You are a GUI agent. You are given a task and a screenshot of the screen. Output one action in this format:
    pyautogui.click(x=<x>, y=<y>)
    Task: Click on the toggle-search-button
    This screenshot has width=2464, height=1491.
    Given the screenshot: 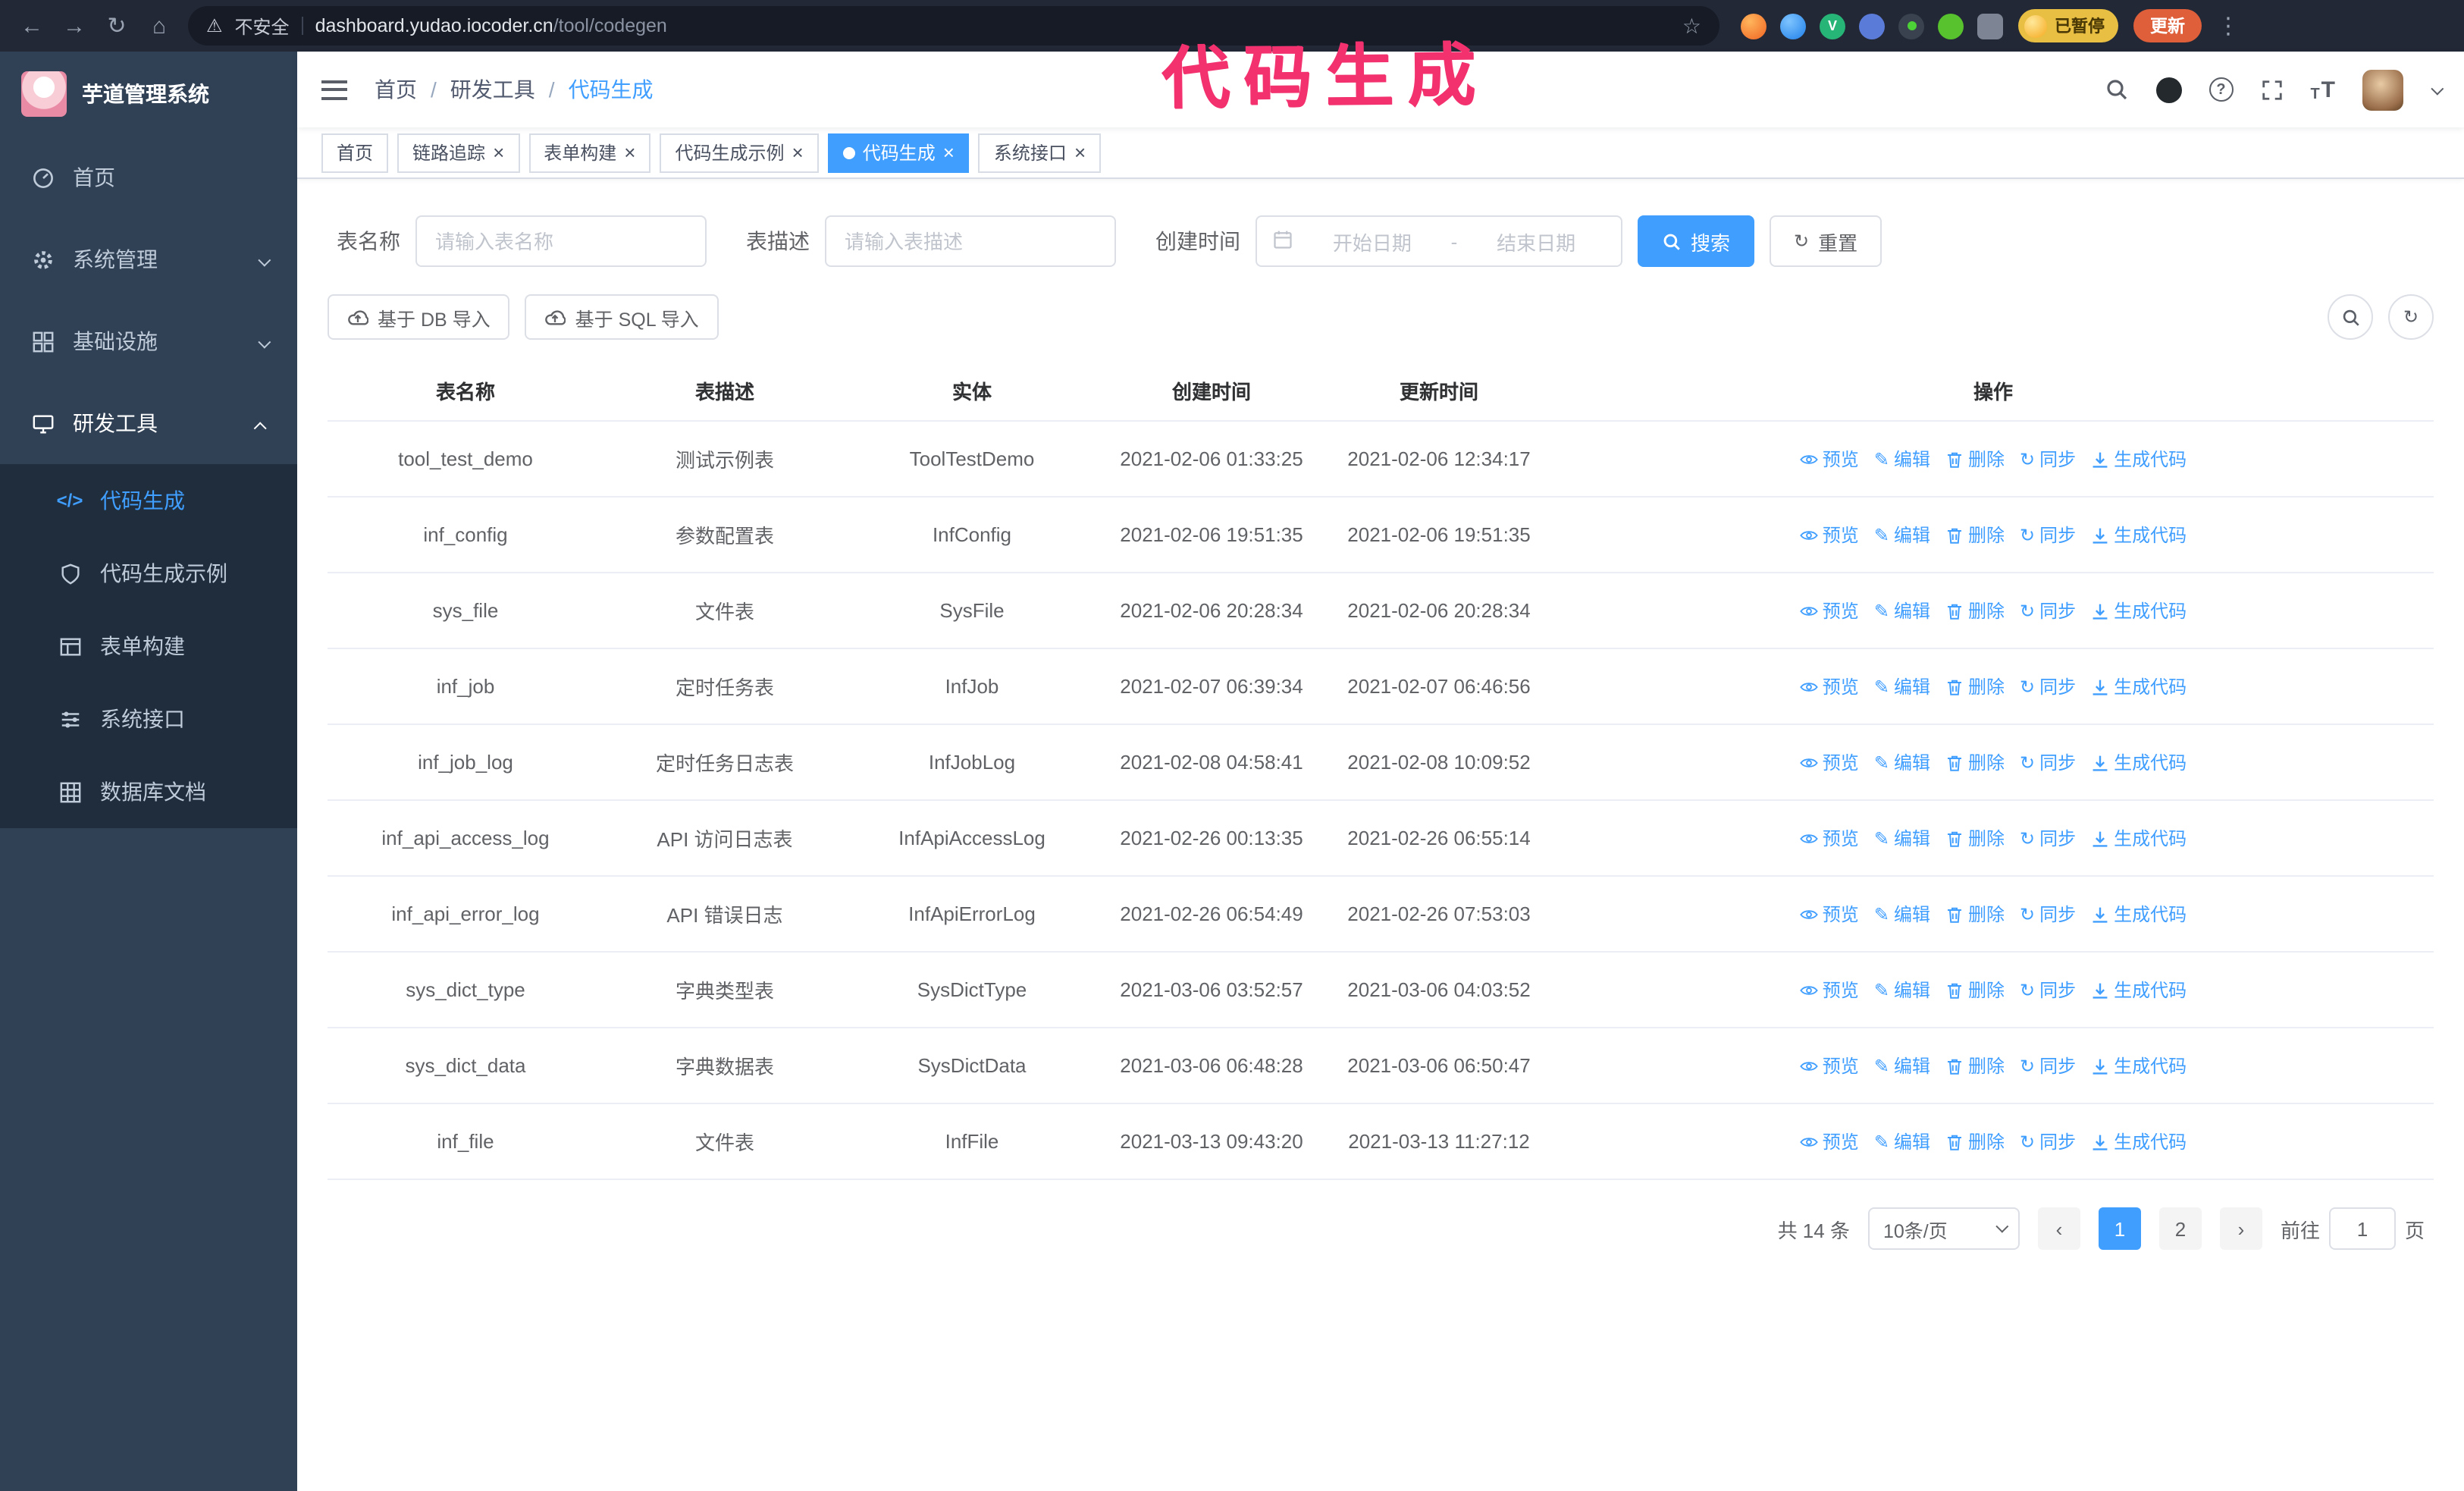 What is the action you would take?
    pyautogui.click(x=2350, y=317)
    